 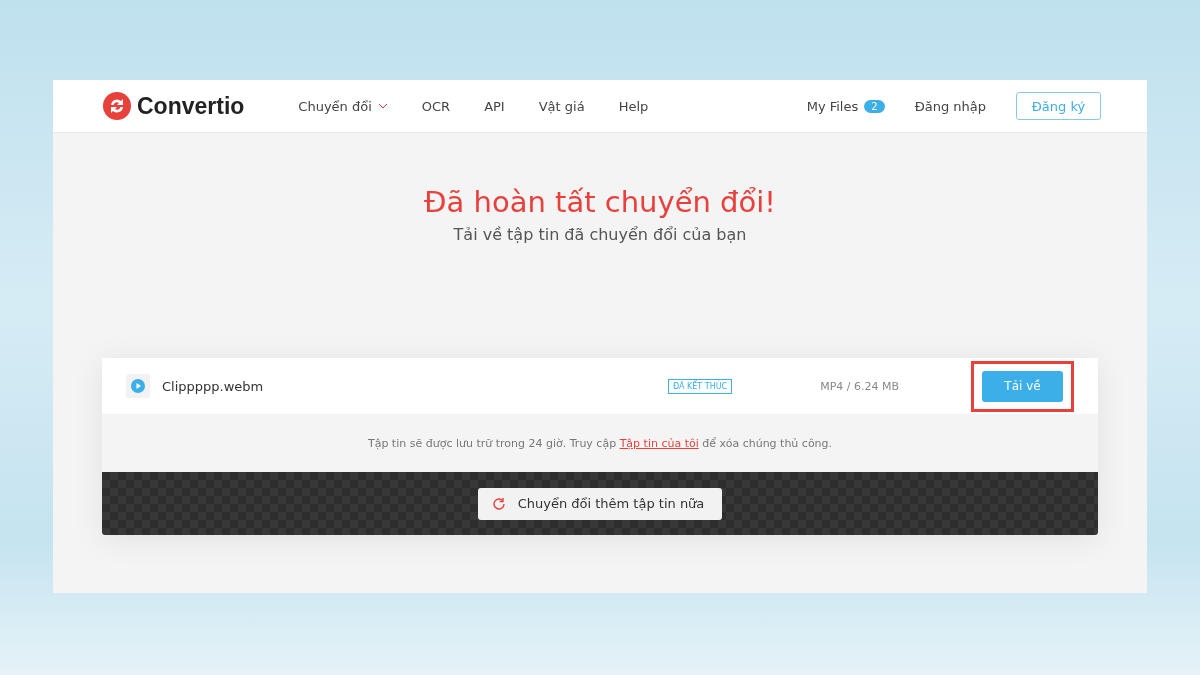 What do you see at coordinates (874, 106) in the screenshot?
I see `file-count-badge: 2` at bounding box center [874, 106].